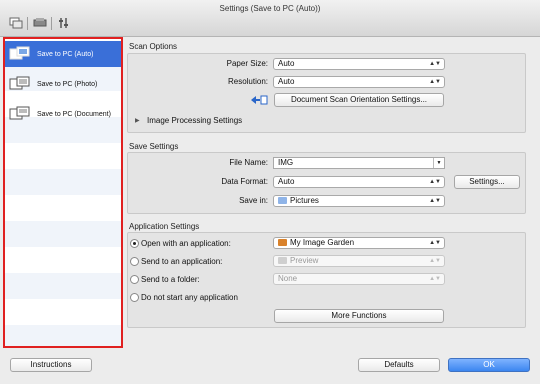 The image size is (540, 384). What do you see at coordinates (244, 181) in the screenshot?
I see `data-format-label: Data Format:` at bounding box center [244, 181].